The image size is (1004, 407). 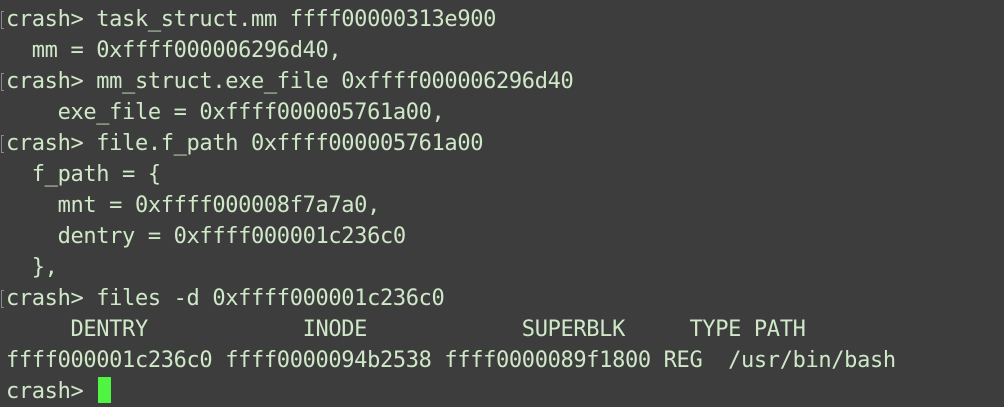 I want to click on files-table-header: DENTRY INODE SUPERBLK TYPE PATH, so click(x=406, y=329).